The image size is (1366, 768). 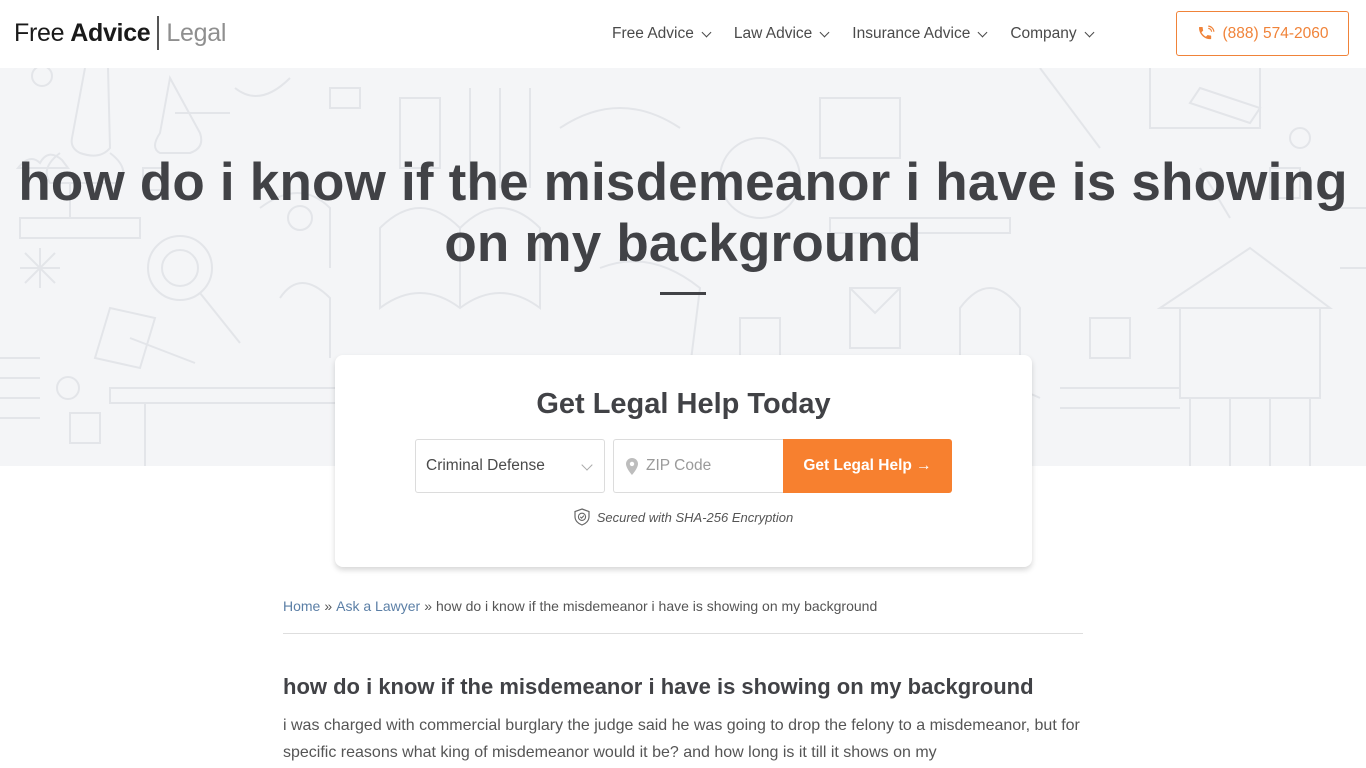 I want to click on zip-code-input, so click(x=706, y=466).